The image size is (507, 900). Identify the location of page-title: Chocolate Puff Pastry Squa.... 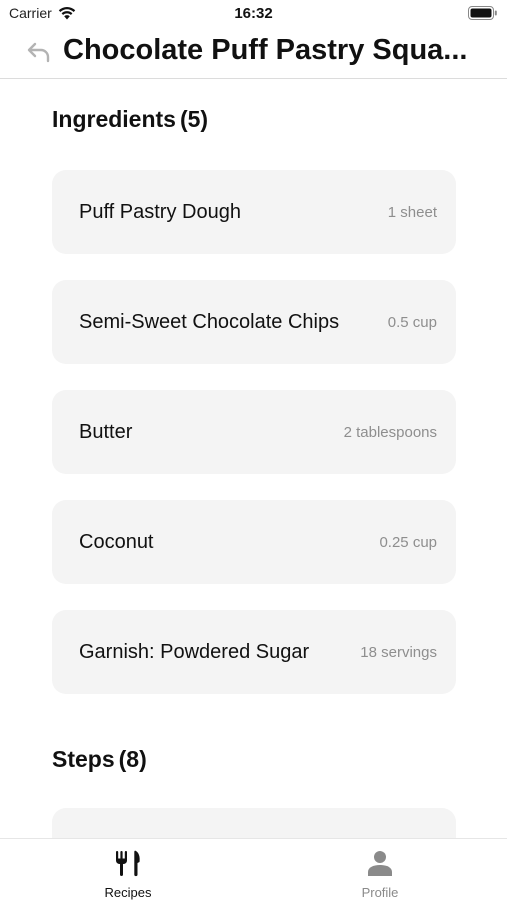
(265, 50).